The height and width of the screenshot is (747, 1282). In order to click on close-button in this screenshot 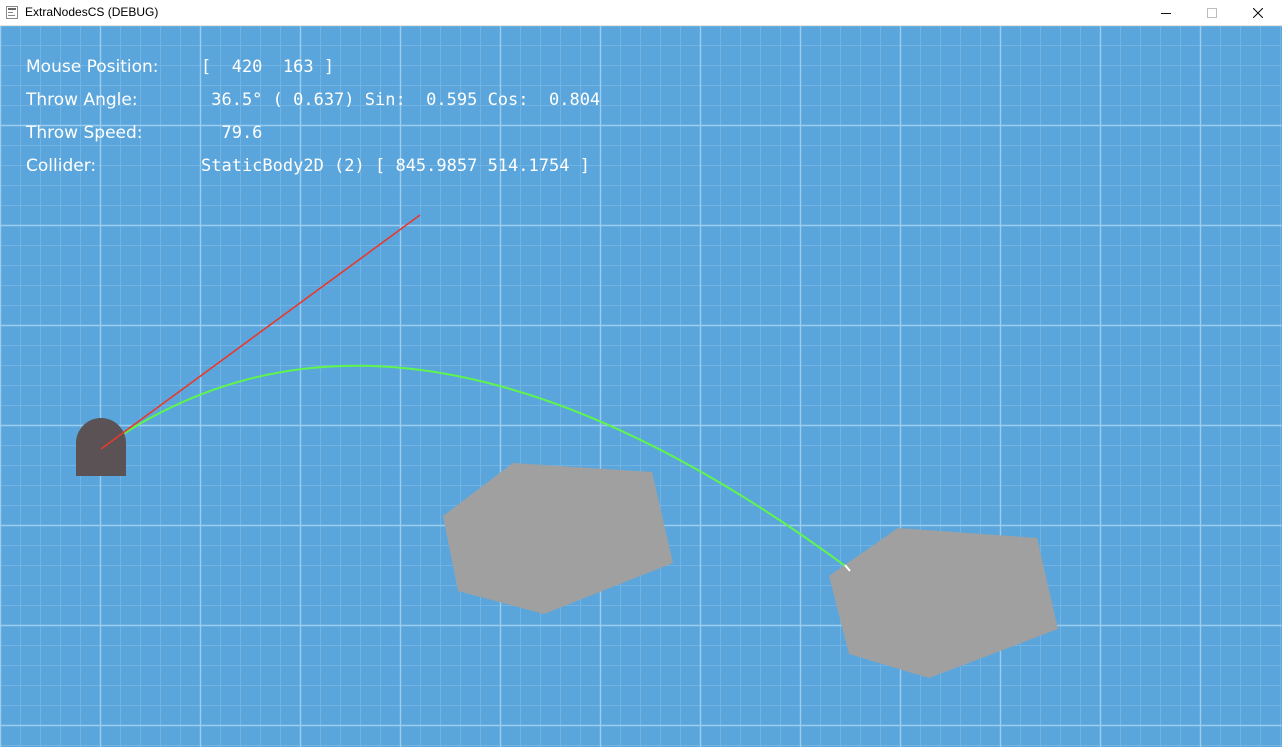, I will do `click(1258, 13)`.